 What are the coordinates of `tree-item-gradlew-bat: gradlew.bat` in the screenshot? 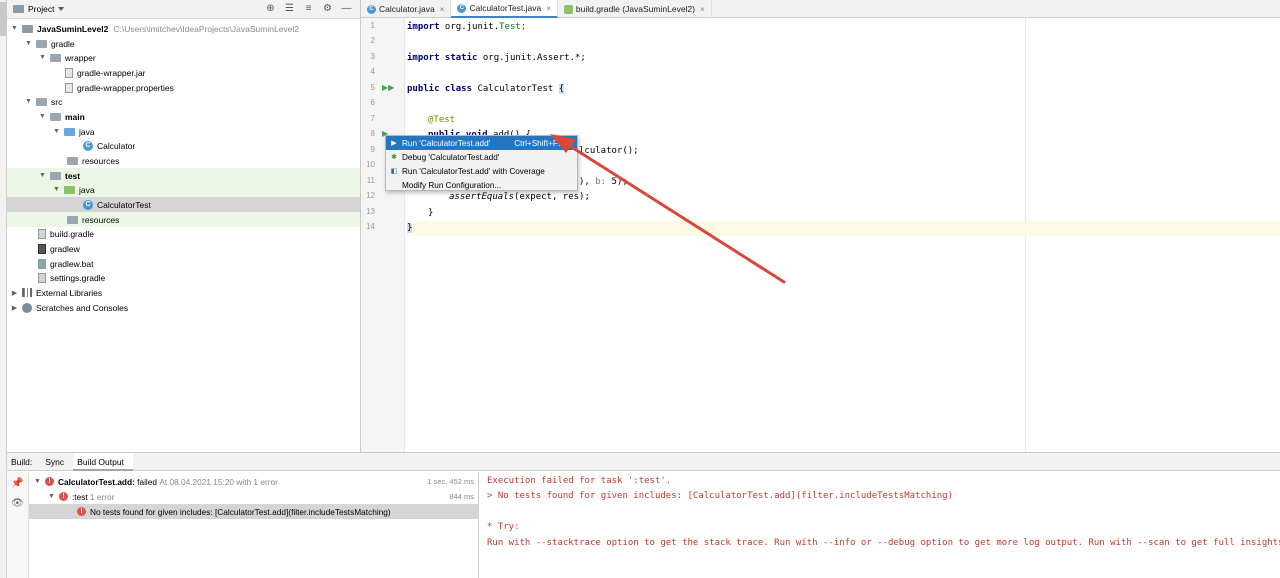 It's located at (183, 263).